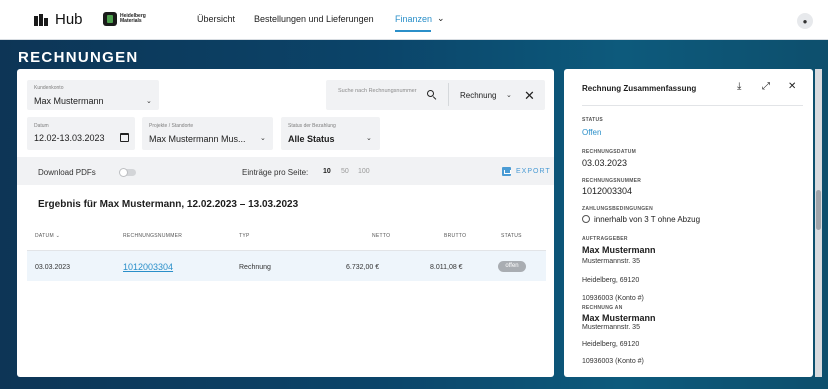 This screenshot has width=828, height=389. What do you see at coordinates (739, 86) in the screenshot?
I see `download-icon: ⤓` at bounding box center [739, 86].